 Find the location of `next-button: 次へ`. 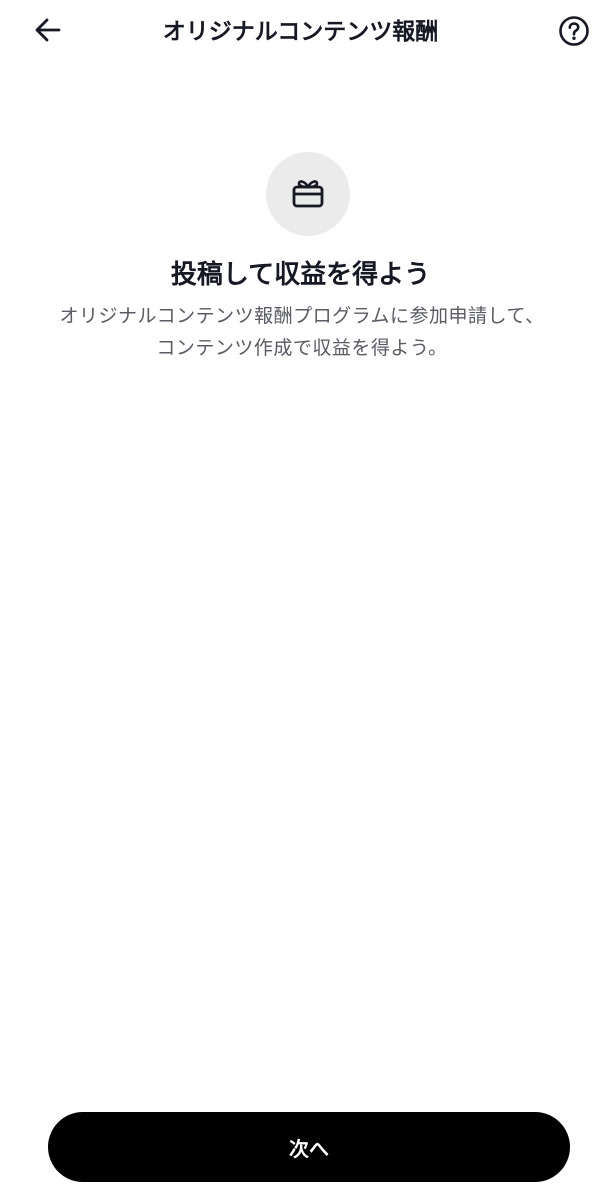

next-button: 次へ is located at coordinates (309, 1147).